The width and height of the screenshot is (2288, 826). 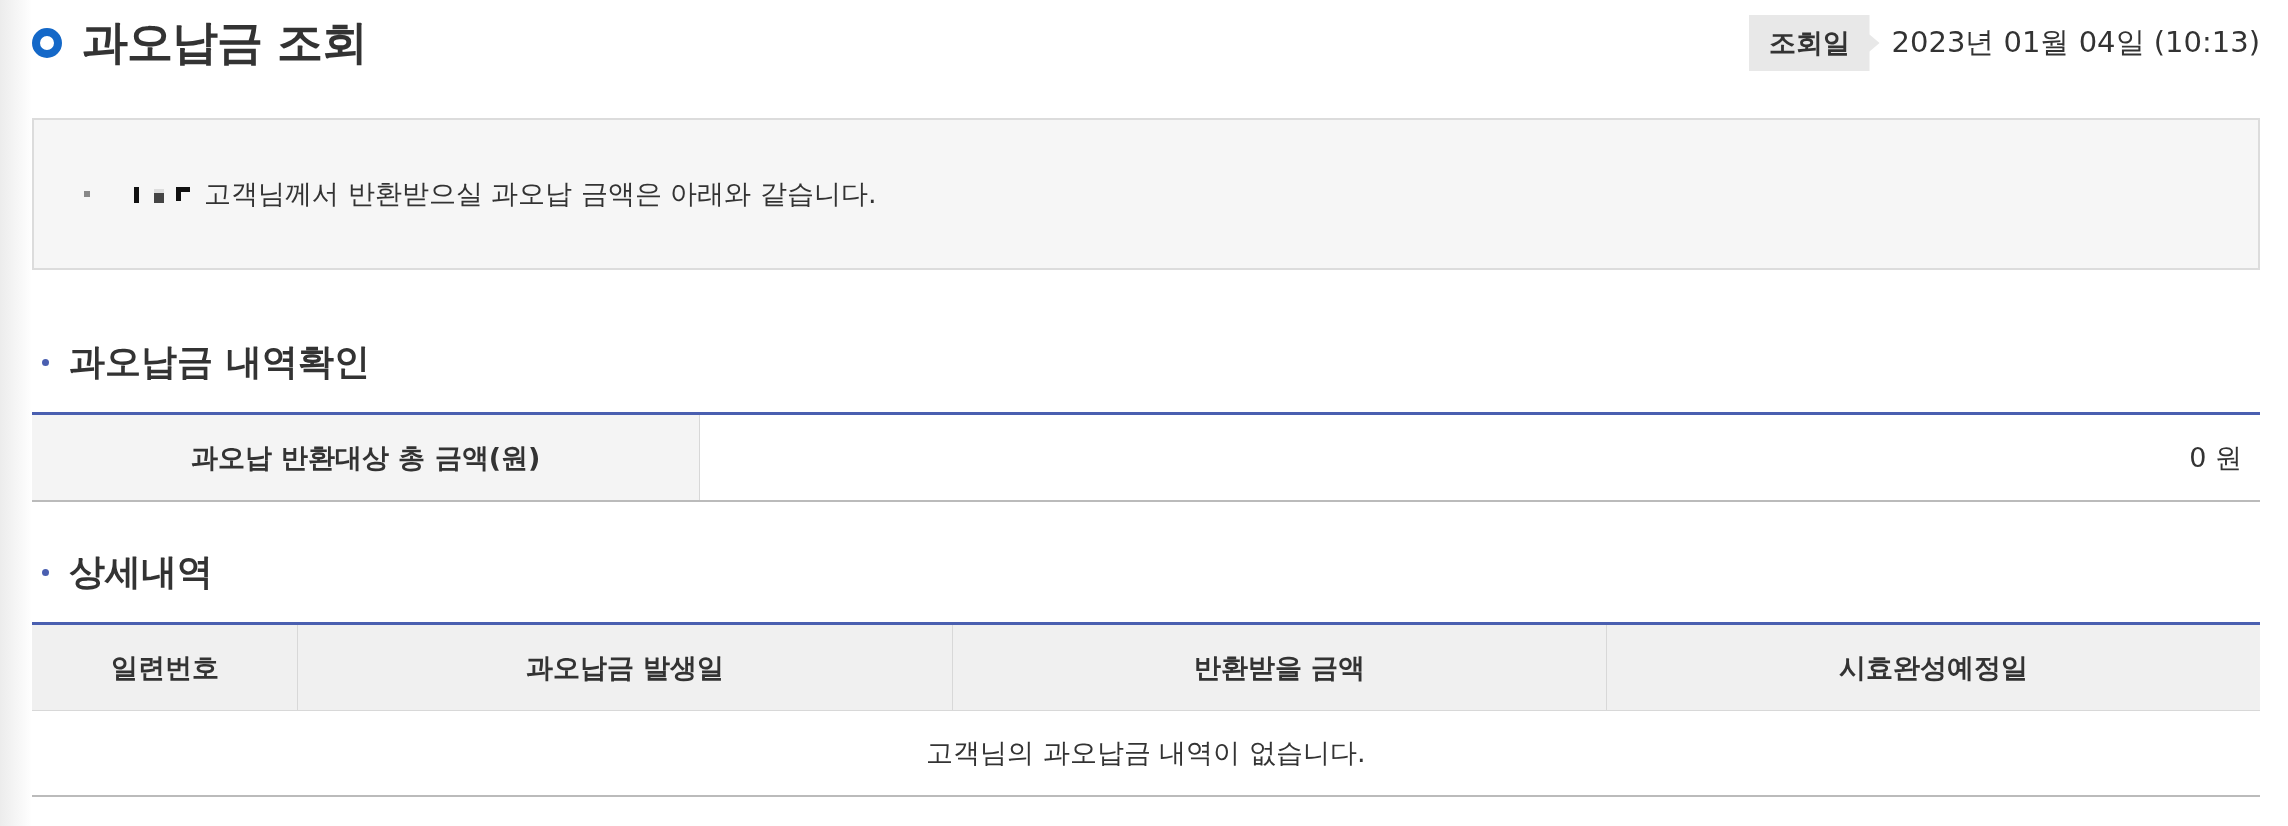 What do you see at coordinates (141, 571) in the screenshot?
I see `section-title: 상세내역` at bounding box center [141, 571].